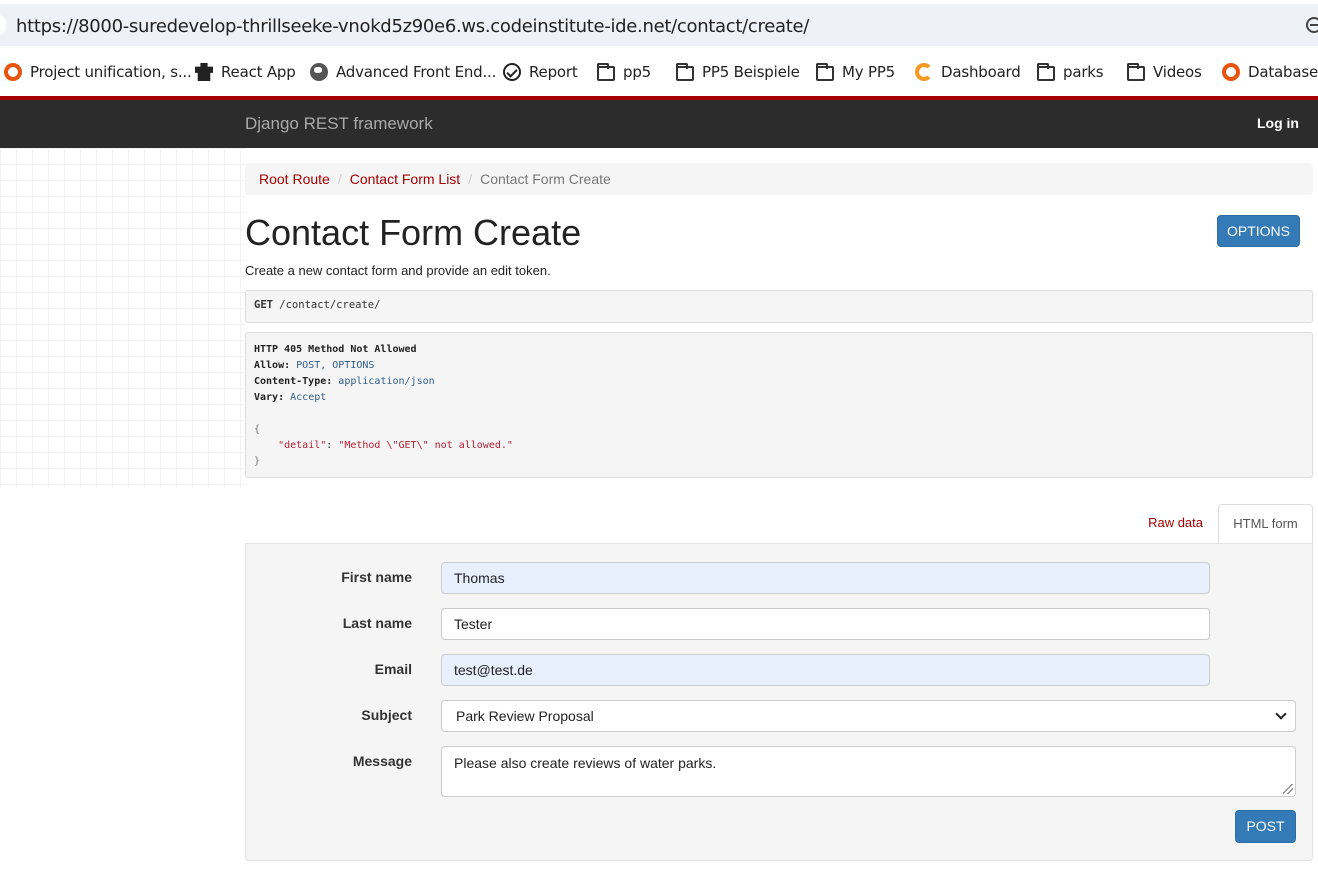 Image resolution: width=1318 pixels, height=871 pixels. What do you see at coordinates (122, 318) in the screenshot?
I see `background-grid` at bounding box center [122, 318].